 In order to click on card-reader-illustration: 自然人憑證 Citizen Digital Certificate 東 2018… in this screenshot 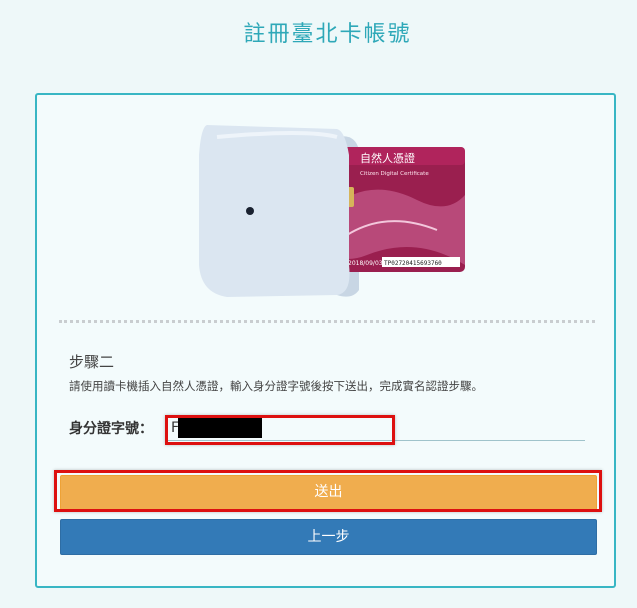, I will do `click(332, 211)`.